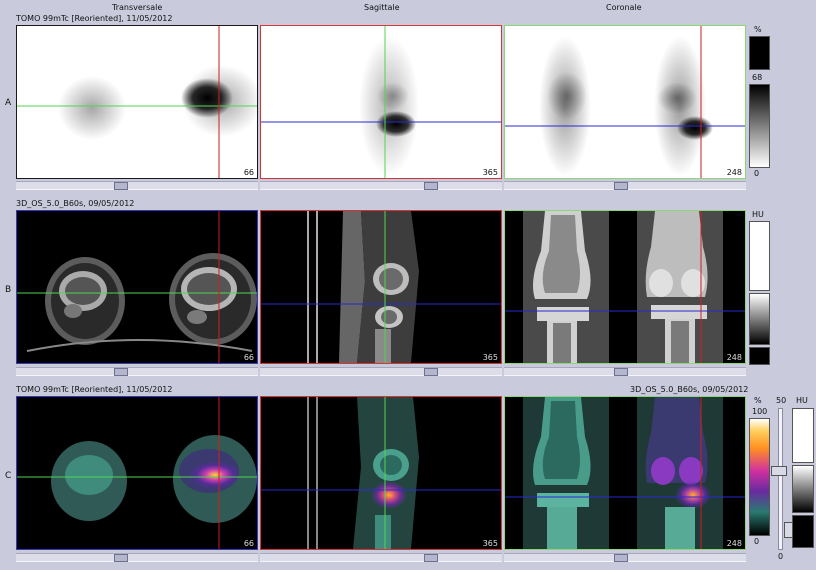  What do you see at coordinates (382, 7) in the screenshot?
I see `column-header-sagittal: Sagittale` at bounding box center [382, 7].